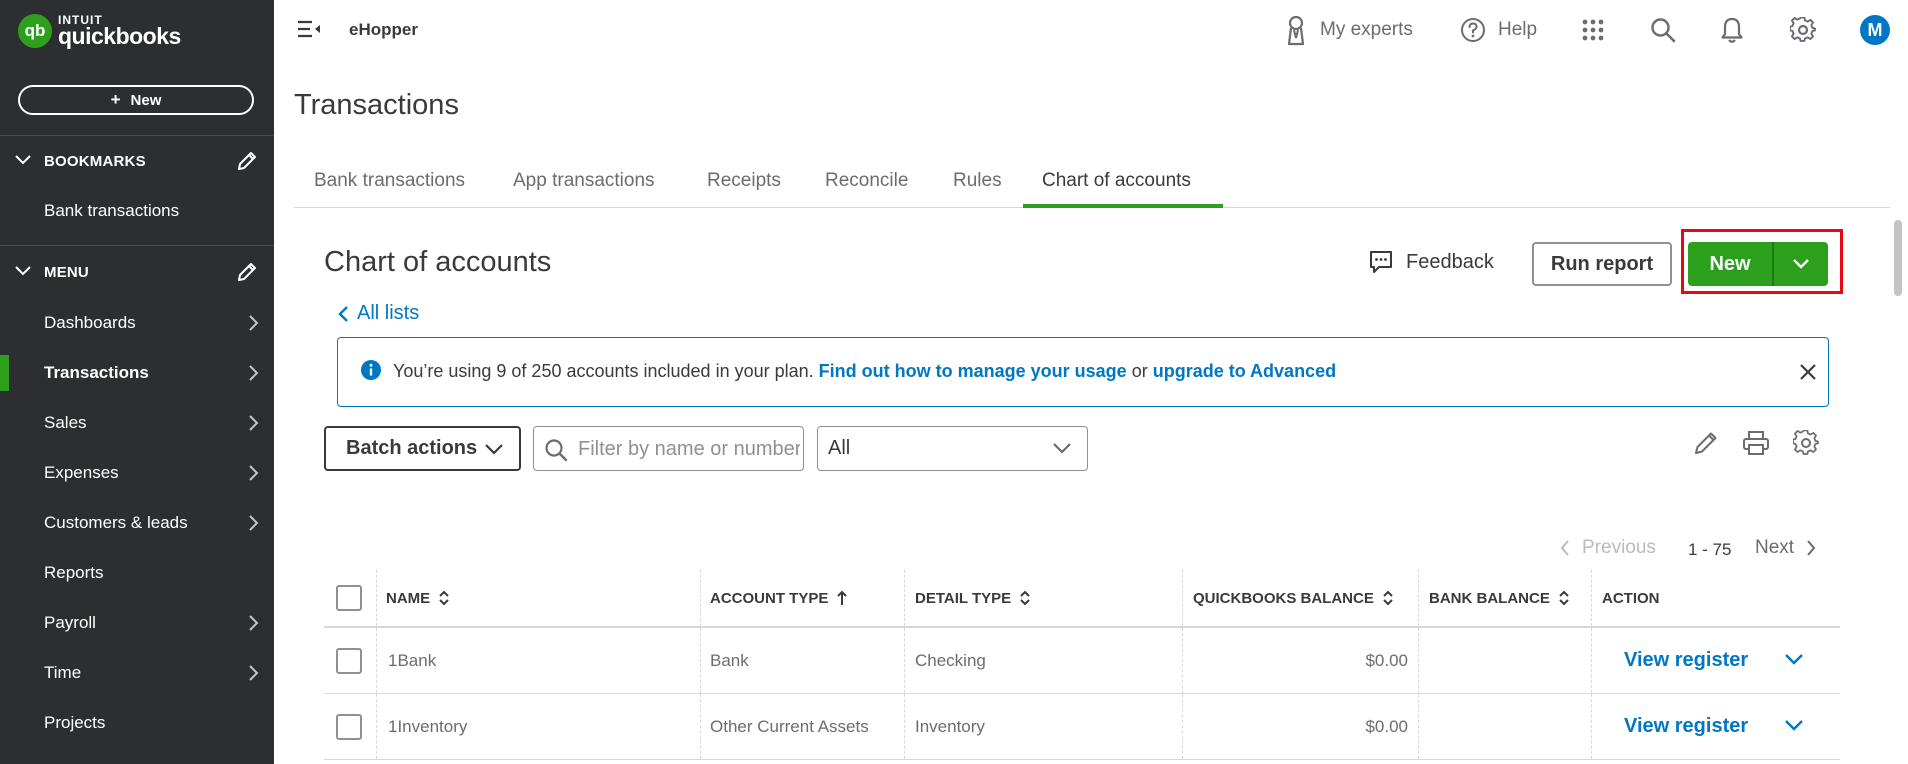 The image size is (1908, 764). What do you see at coordinates (1602, 264) in the screenshot?
I see `run-report-button: Run report` at bounding box center [1602, 264].